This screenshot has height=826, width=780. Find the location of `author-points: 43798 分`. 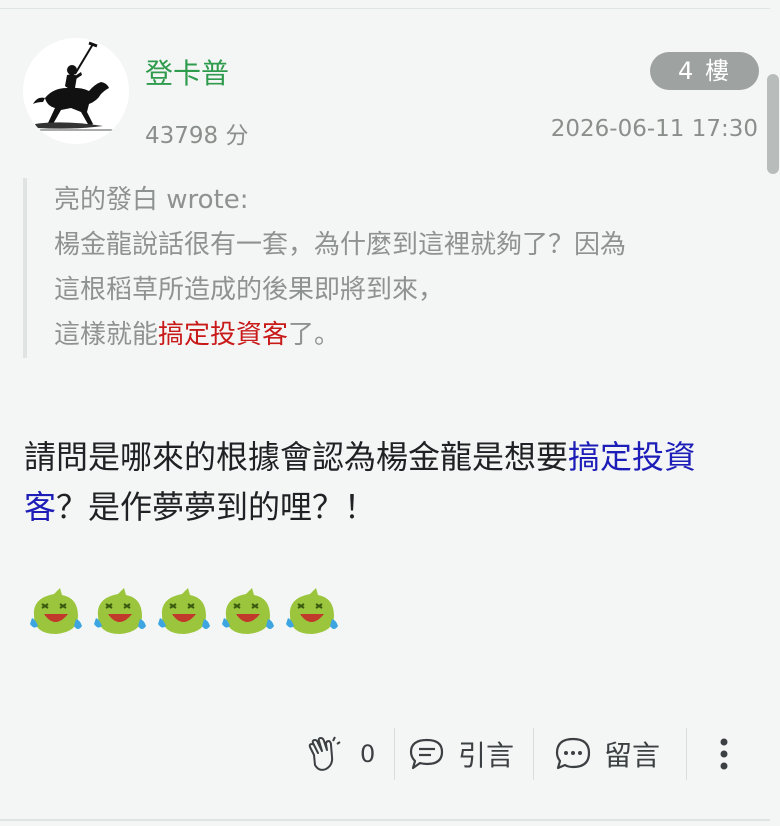

author-points: 43798 分 is located at coordinates (197, 136).